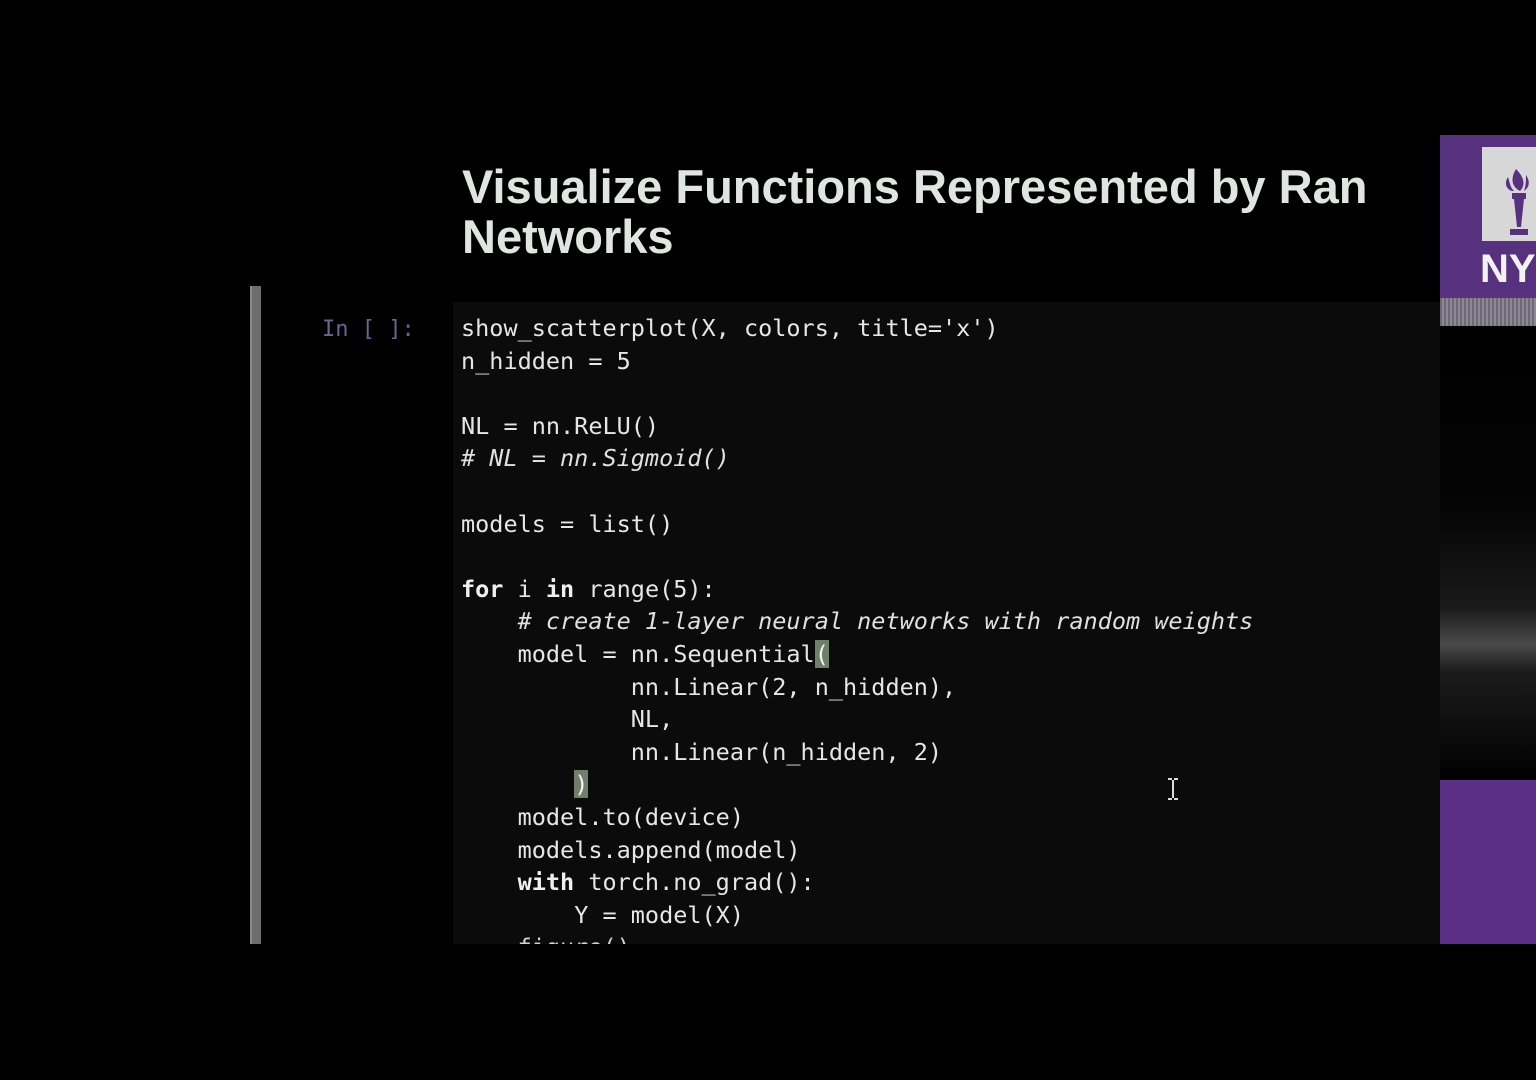 This screenshot has height=1080, width=1536. I want to click on logo-wordmark: NY, so click(1508, 269).